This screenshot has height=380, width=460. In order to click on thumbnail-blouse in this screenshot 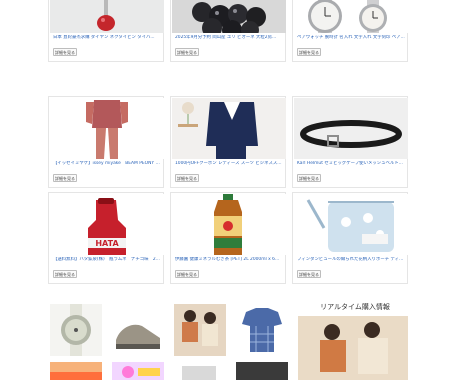, I will do `click(262, 330)`.